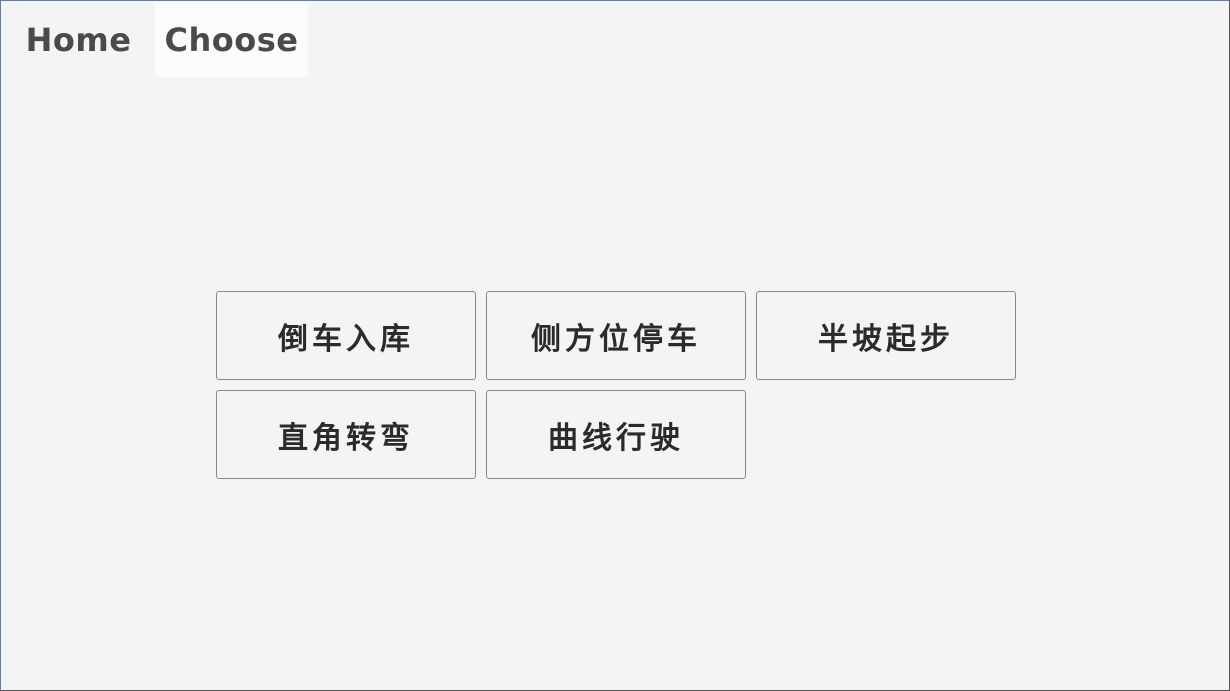 The image size is (1230, 691). Describe the element at coordinates (78, 39) in the screenshot. I see `tab-home: Home` at that location.